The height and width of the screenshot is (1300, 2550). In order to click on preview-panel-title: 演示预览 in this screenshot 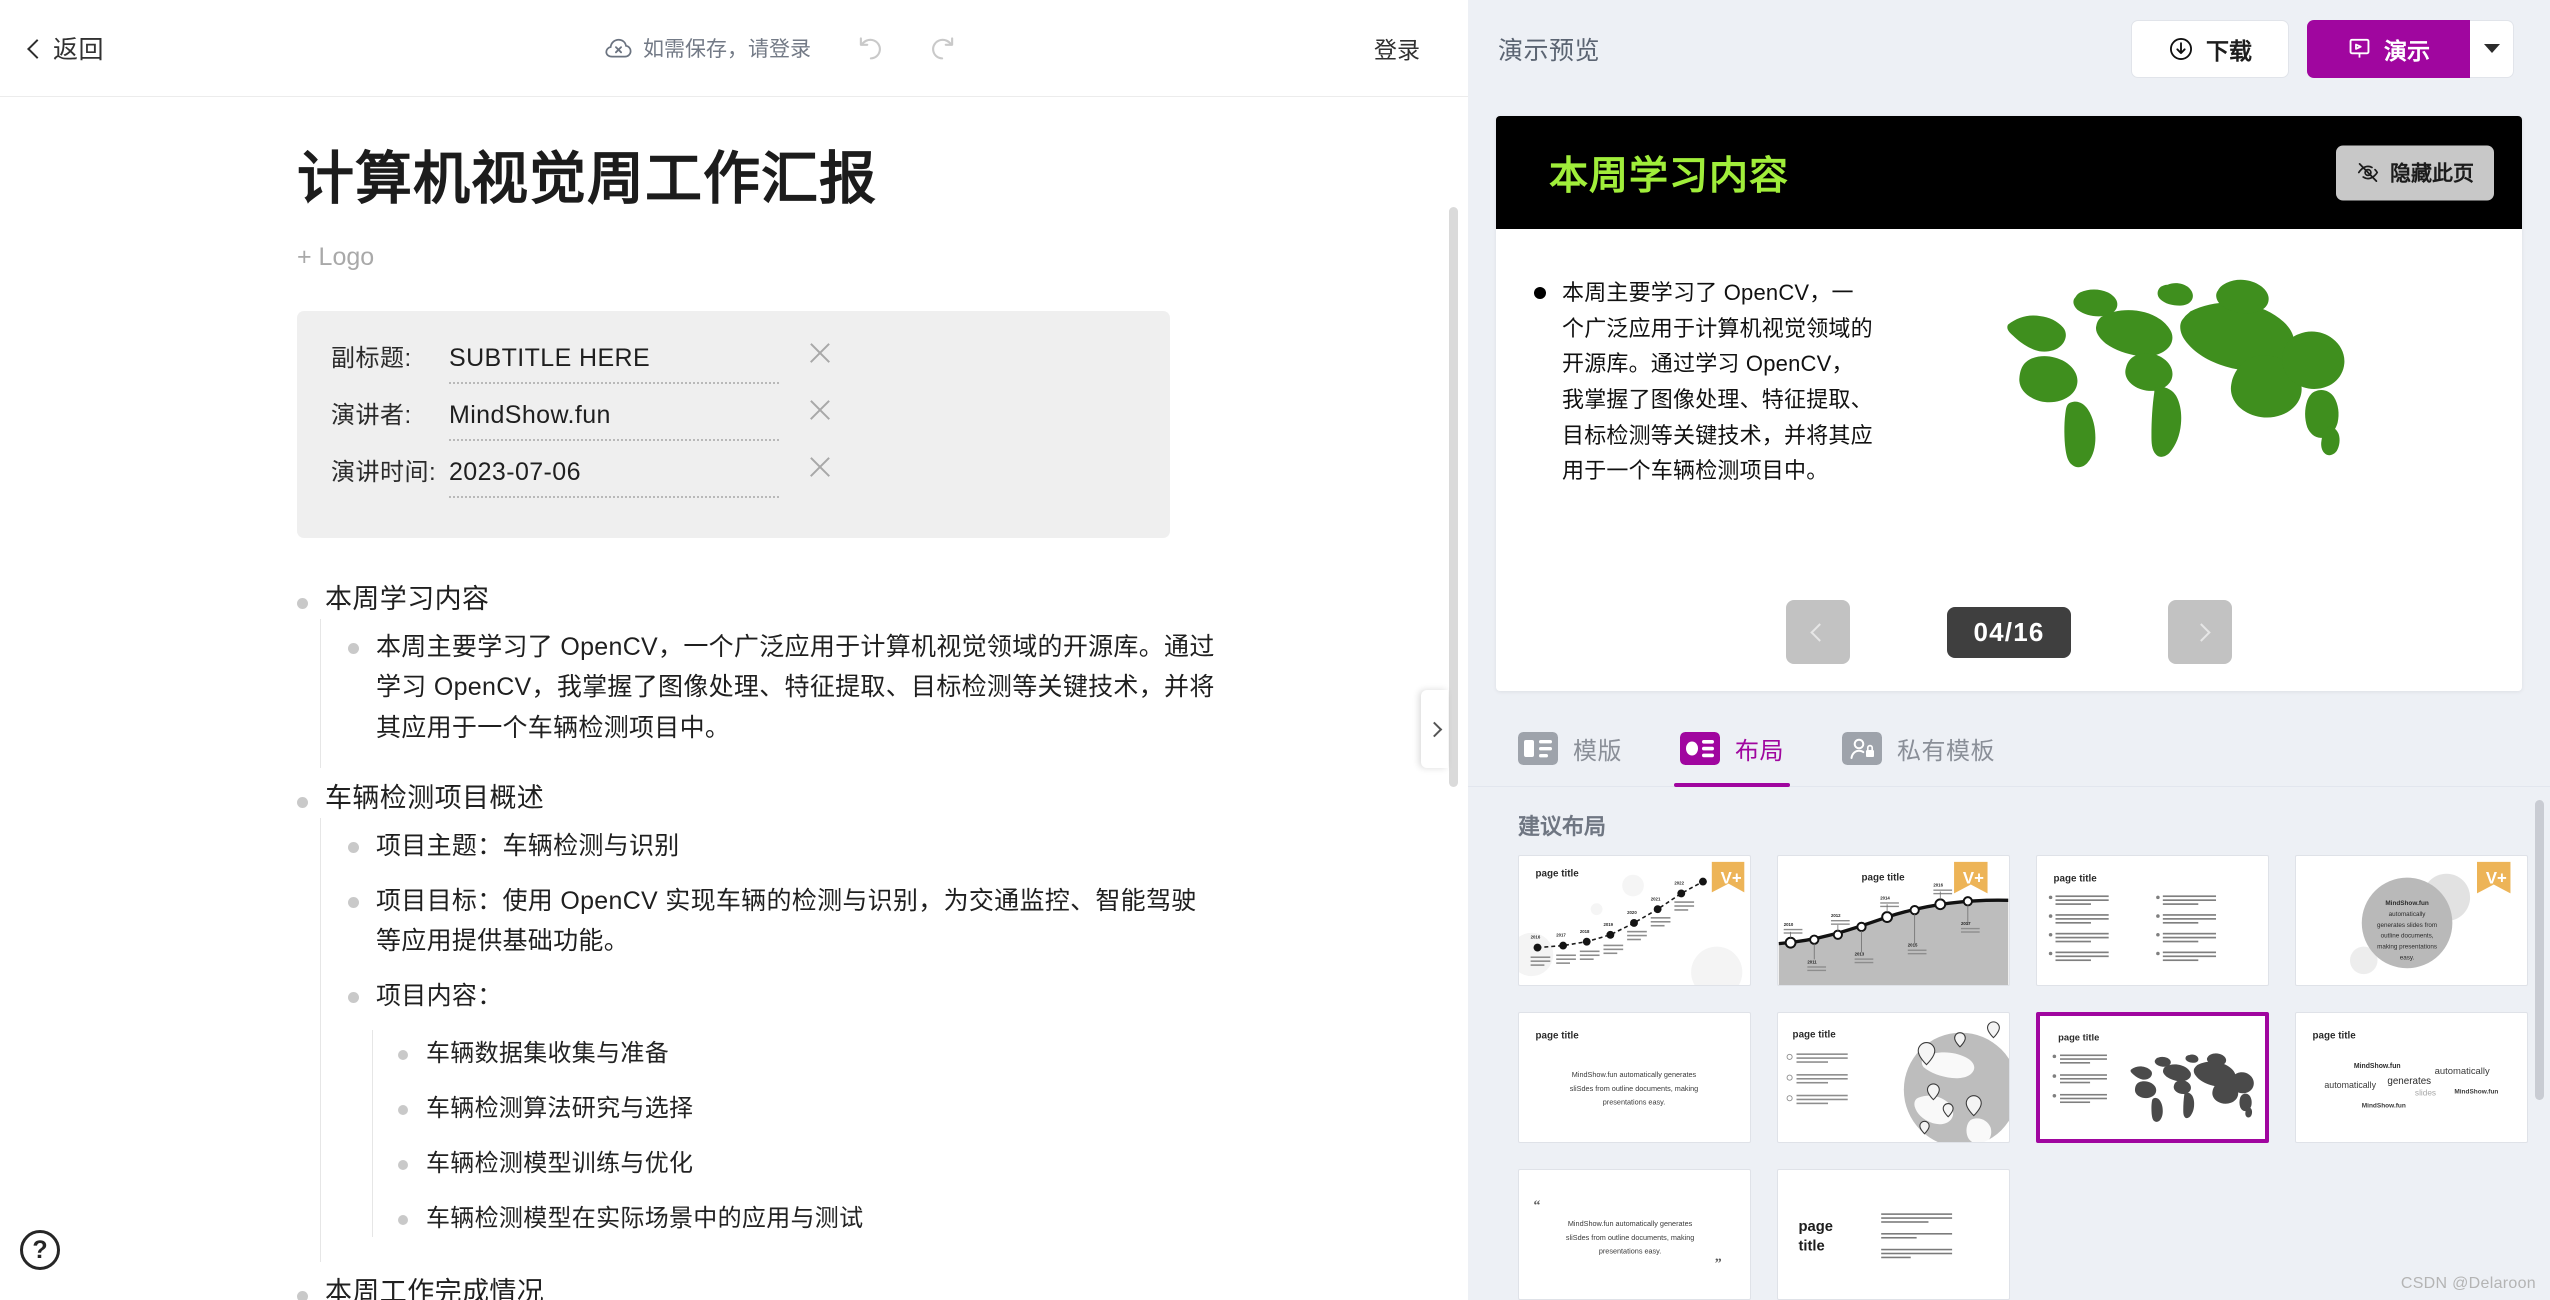, I will do `click(1549, 50)`.